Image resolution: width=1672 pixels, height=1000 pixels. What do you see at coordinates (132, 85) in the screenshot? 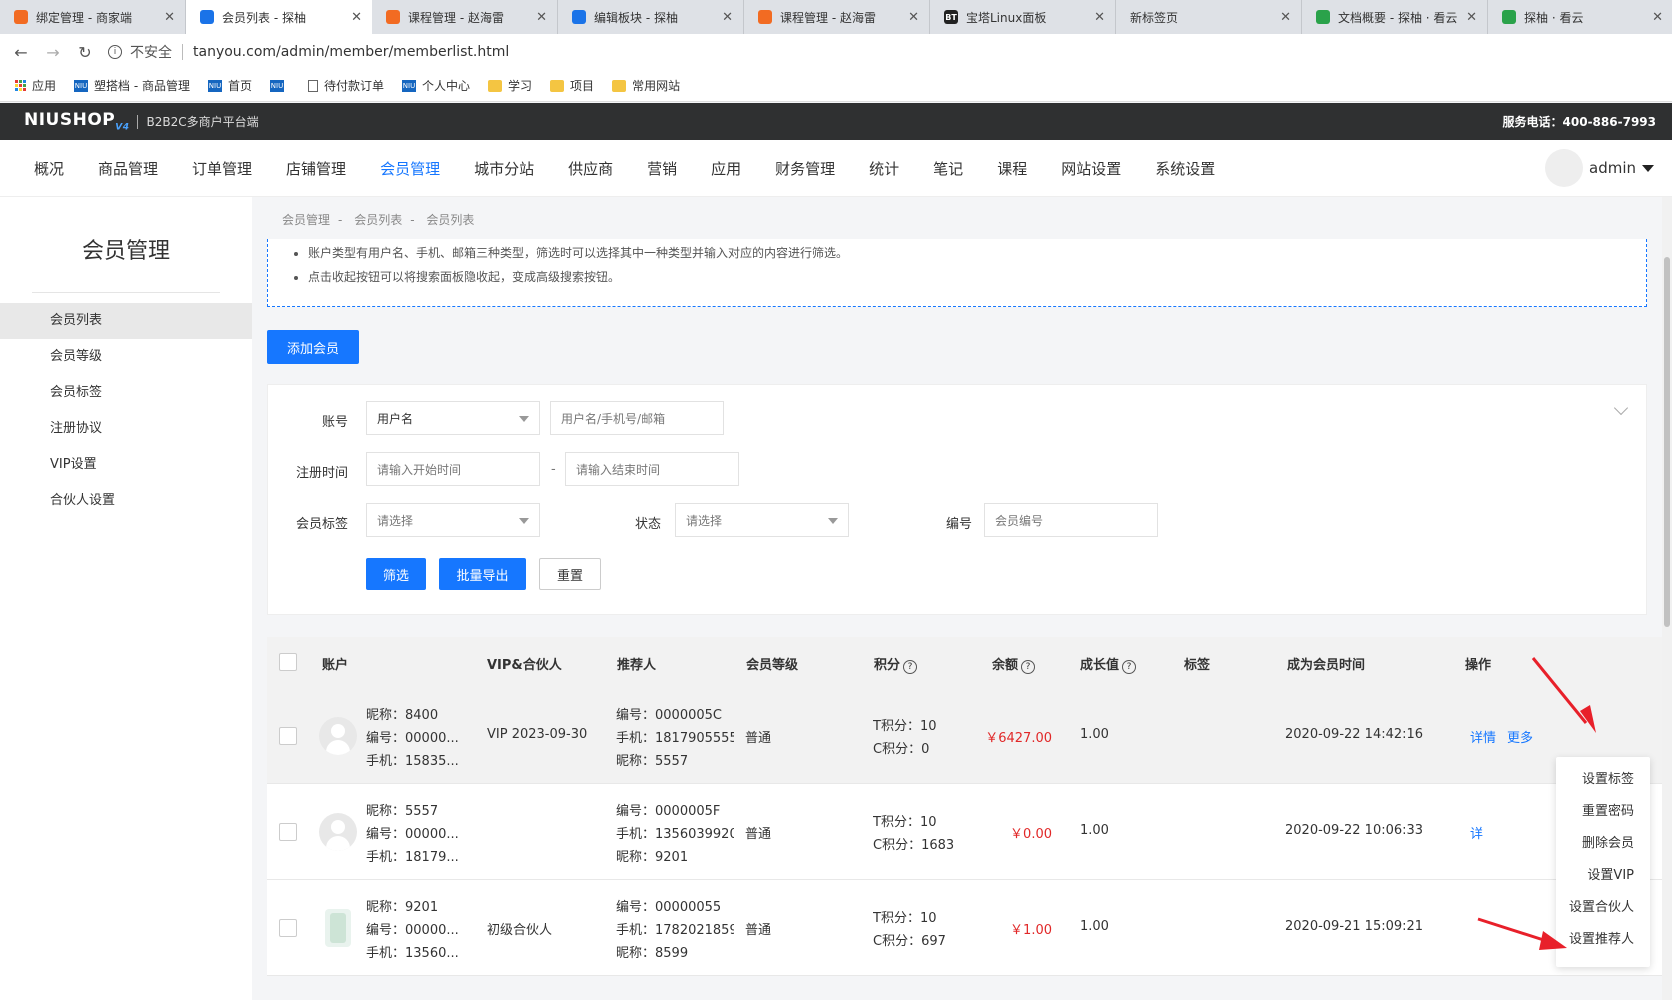
I see `bookmark-item: NIU 塑搭档 - 商品管理` at bounding box center [132, 85].